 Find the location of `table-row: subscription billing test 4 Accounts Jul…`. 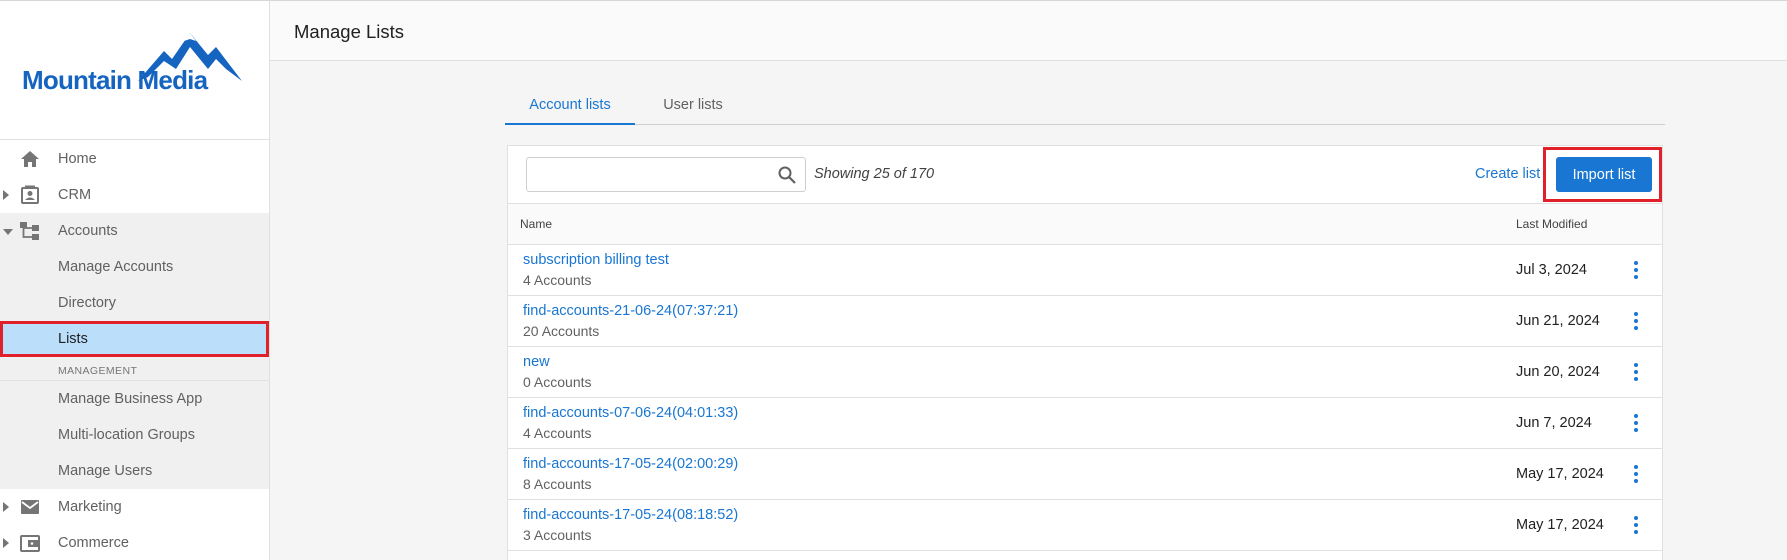

table-row: subscription billing test 4 Accounts Jul… is located at coordinates (1085, 270).